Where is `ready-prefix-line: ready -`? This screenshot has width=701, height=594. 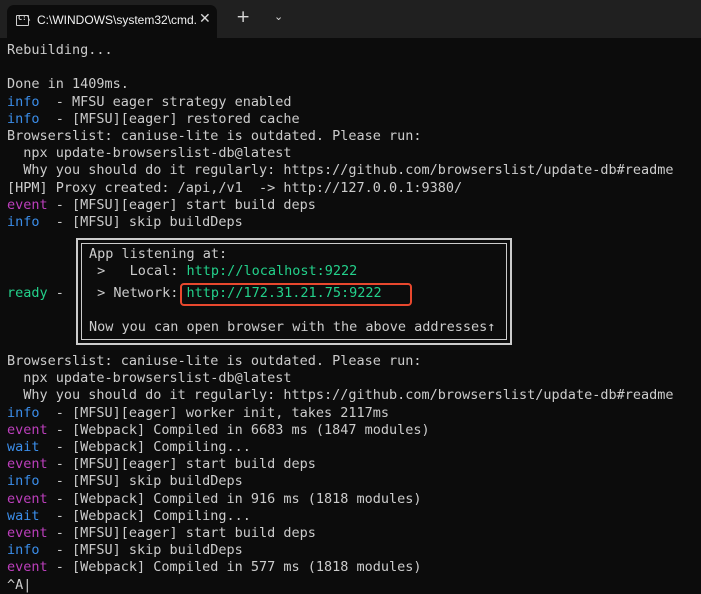 ready-prefix-line: ready - is located at coordinates (35, 293).